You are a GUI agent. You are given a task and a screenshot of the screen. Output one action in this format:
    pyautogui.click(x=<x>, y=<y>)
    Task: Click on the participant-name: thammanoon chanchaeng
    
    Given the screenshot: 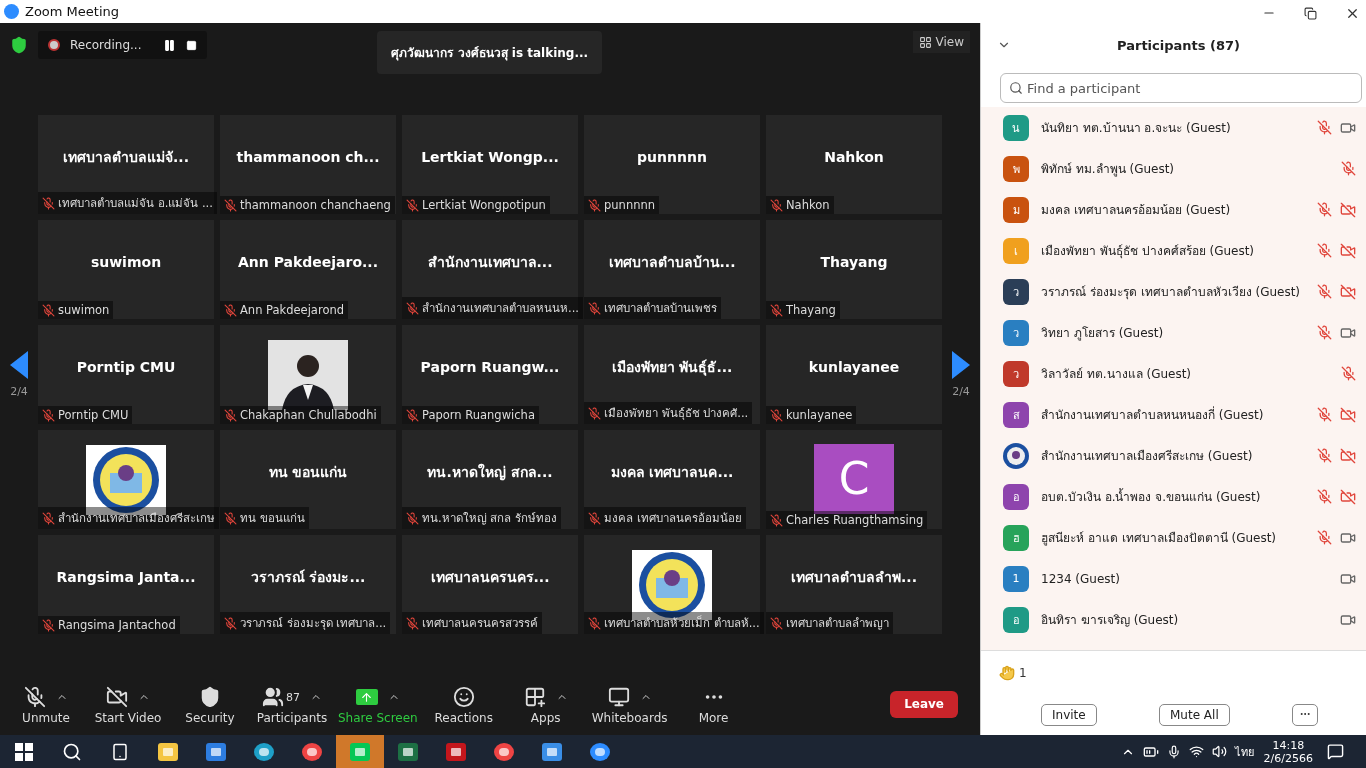 What is the action you would take?
    pyautogui.click(x=315, y=205)
    